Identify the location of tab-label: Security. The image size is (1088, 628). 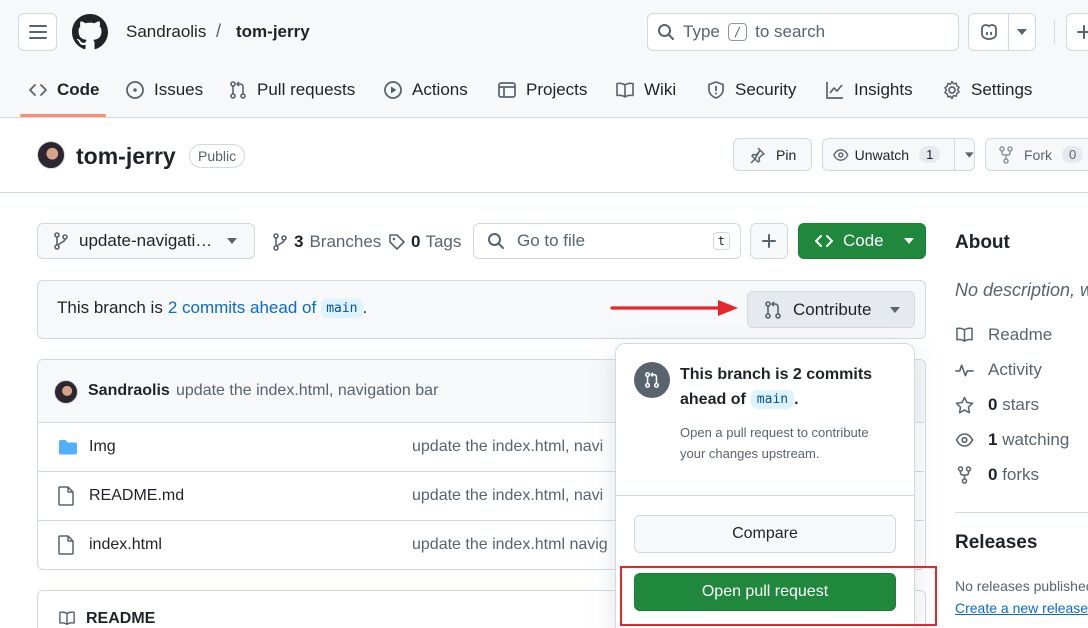
(766, 89).